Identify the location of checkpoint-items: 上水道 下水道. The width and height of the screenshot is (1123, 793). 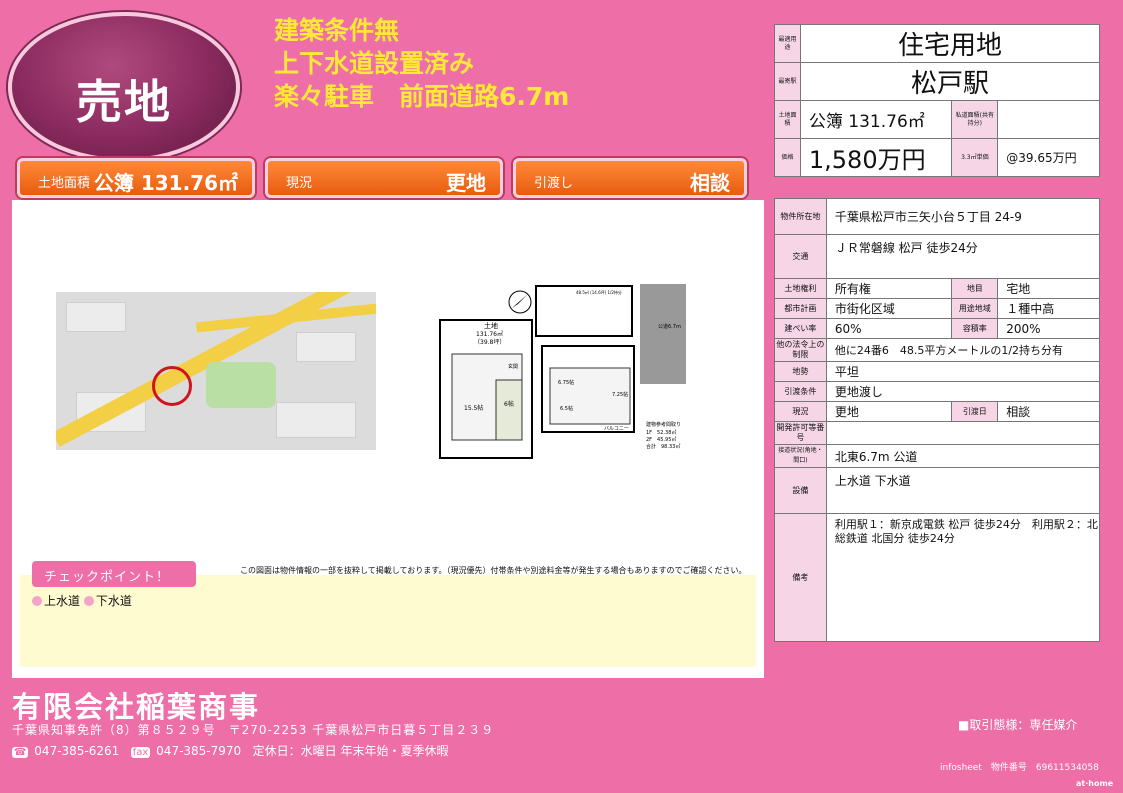
(82, 600).